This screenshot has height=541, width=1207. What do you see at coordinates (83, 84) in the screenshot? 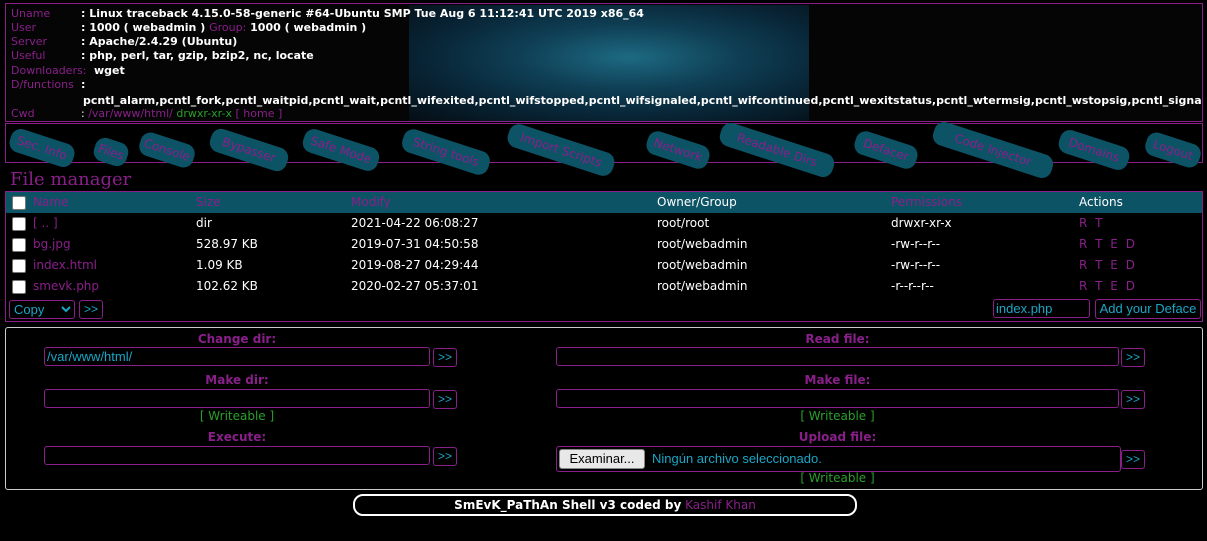
I see `dfunctions-colon: :` at bounding box center [83, 84].